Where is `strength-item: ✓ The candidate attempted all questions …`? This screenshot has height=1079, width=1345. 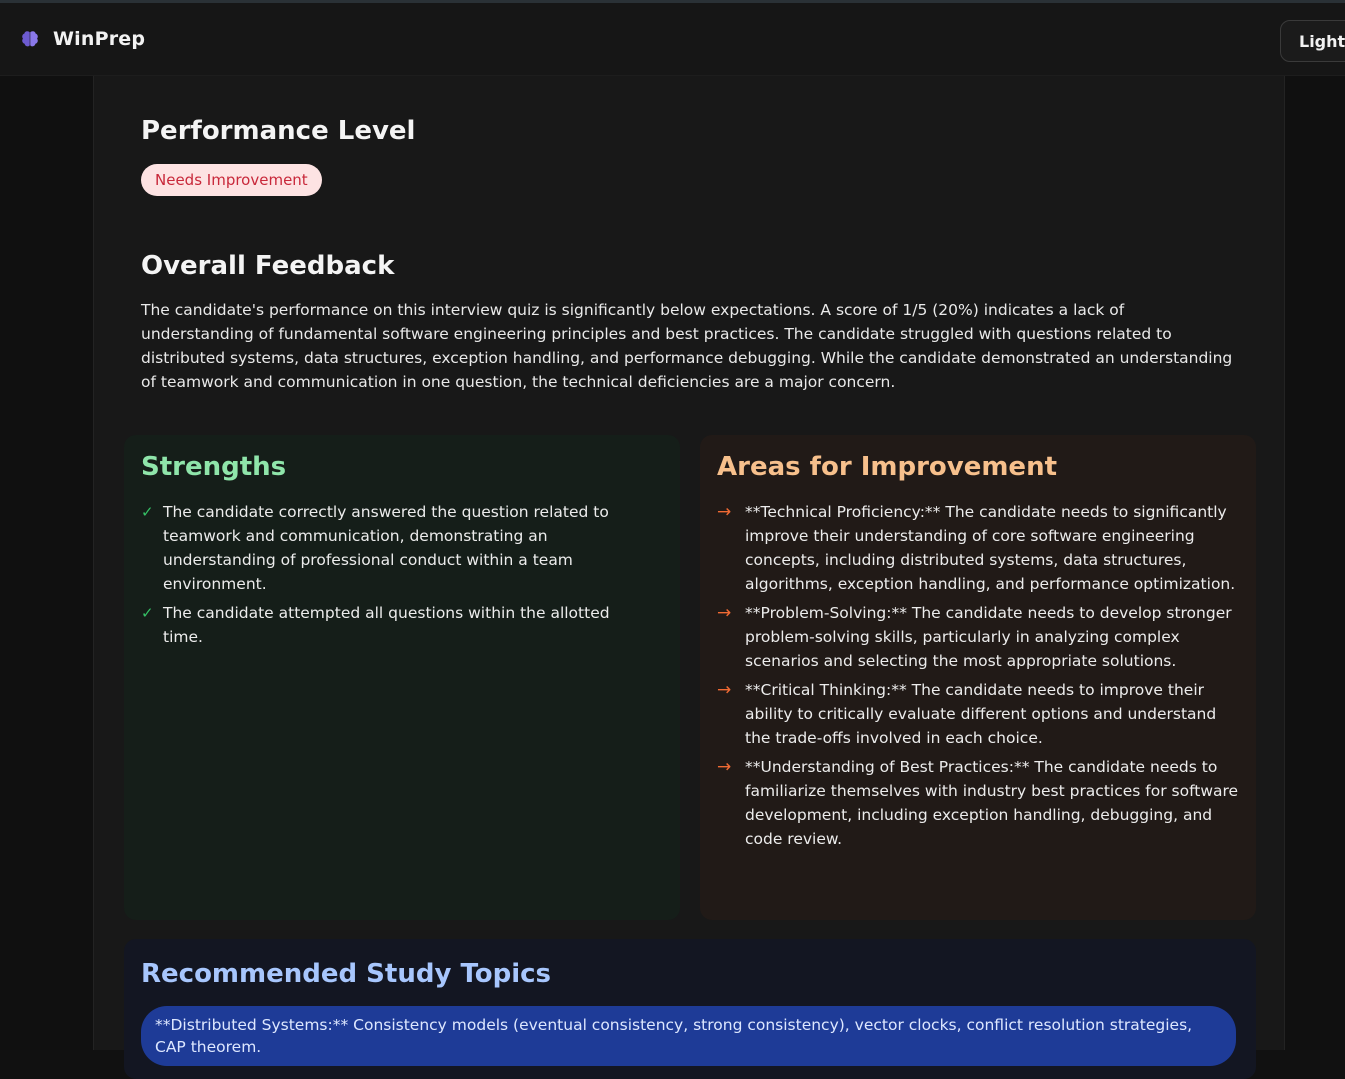
strength-item: ✓ The candidate attempted all questions … is located at coordinates (396, 625).